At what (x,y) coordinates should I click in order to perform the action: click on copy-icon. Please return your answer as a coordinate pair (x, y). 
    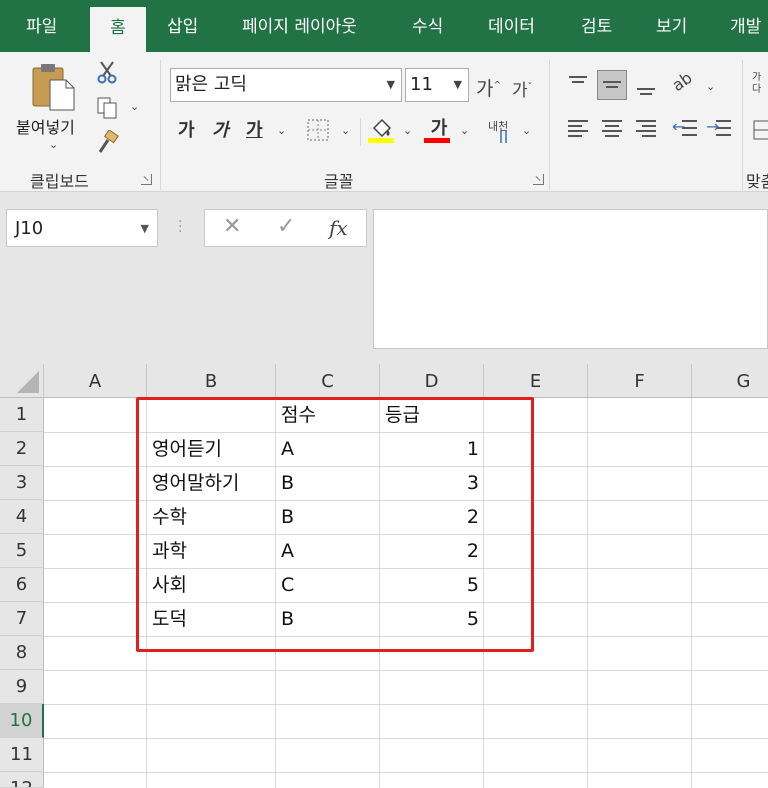
    Looking at the image, I should click on (107, 108).